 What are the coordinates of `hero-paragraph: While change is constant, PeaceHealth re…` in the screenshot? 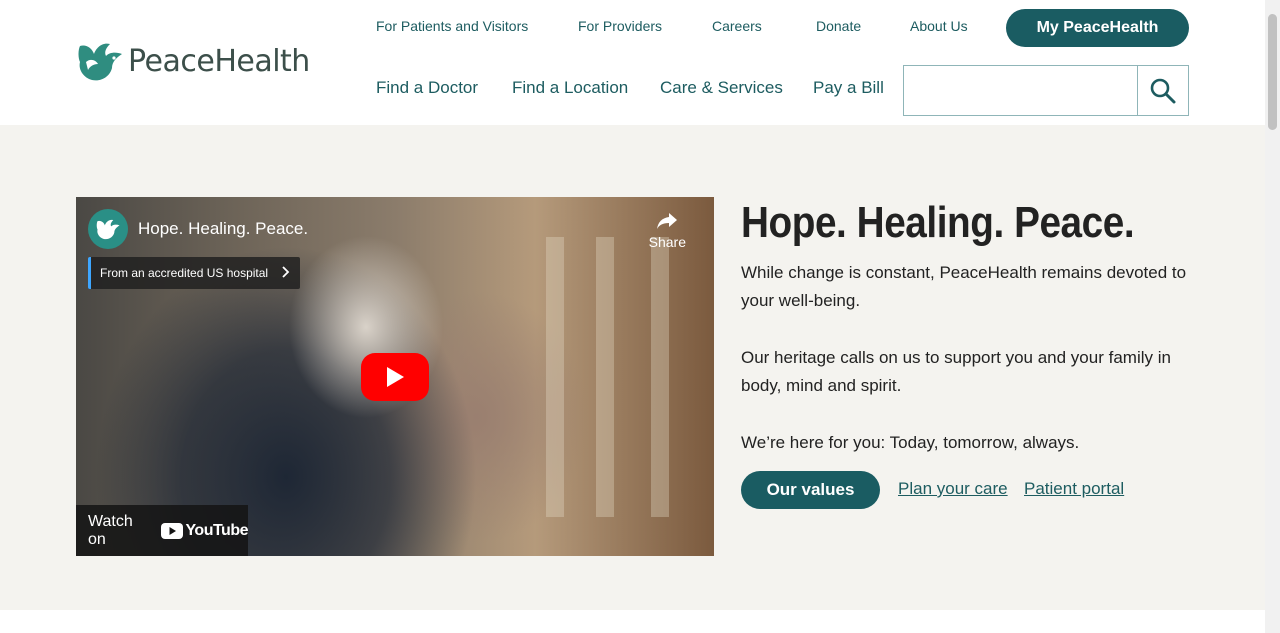 It's located at (964, 286).